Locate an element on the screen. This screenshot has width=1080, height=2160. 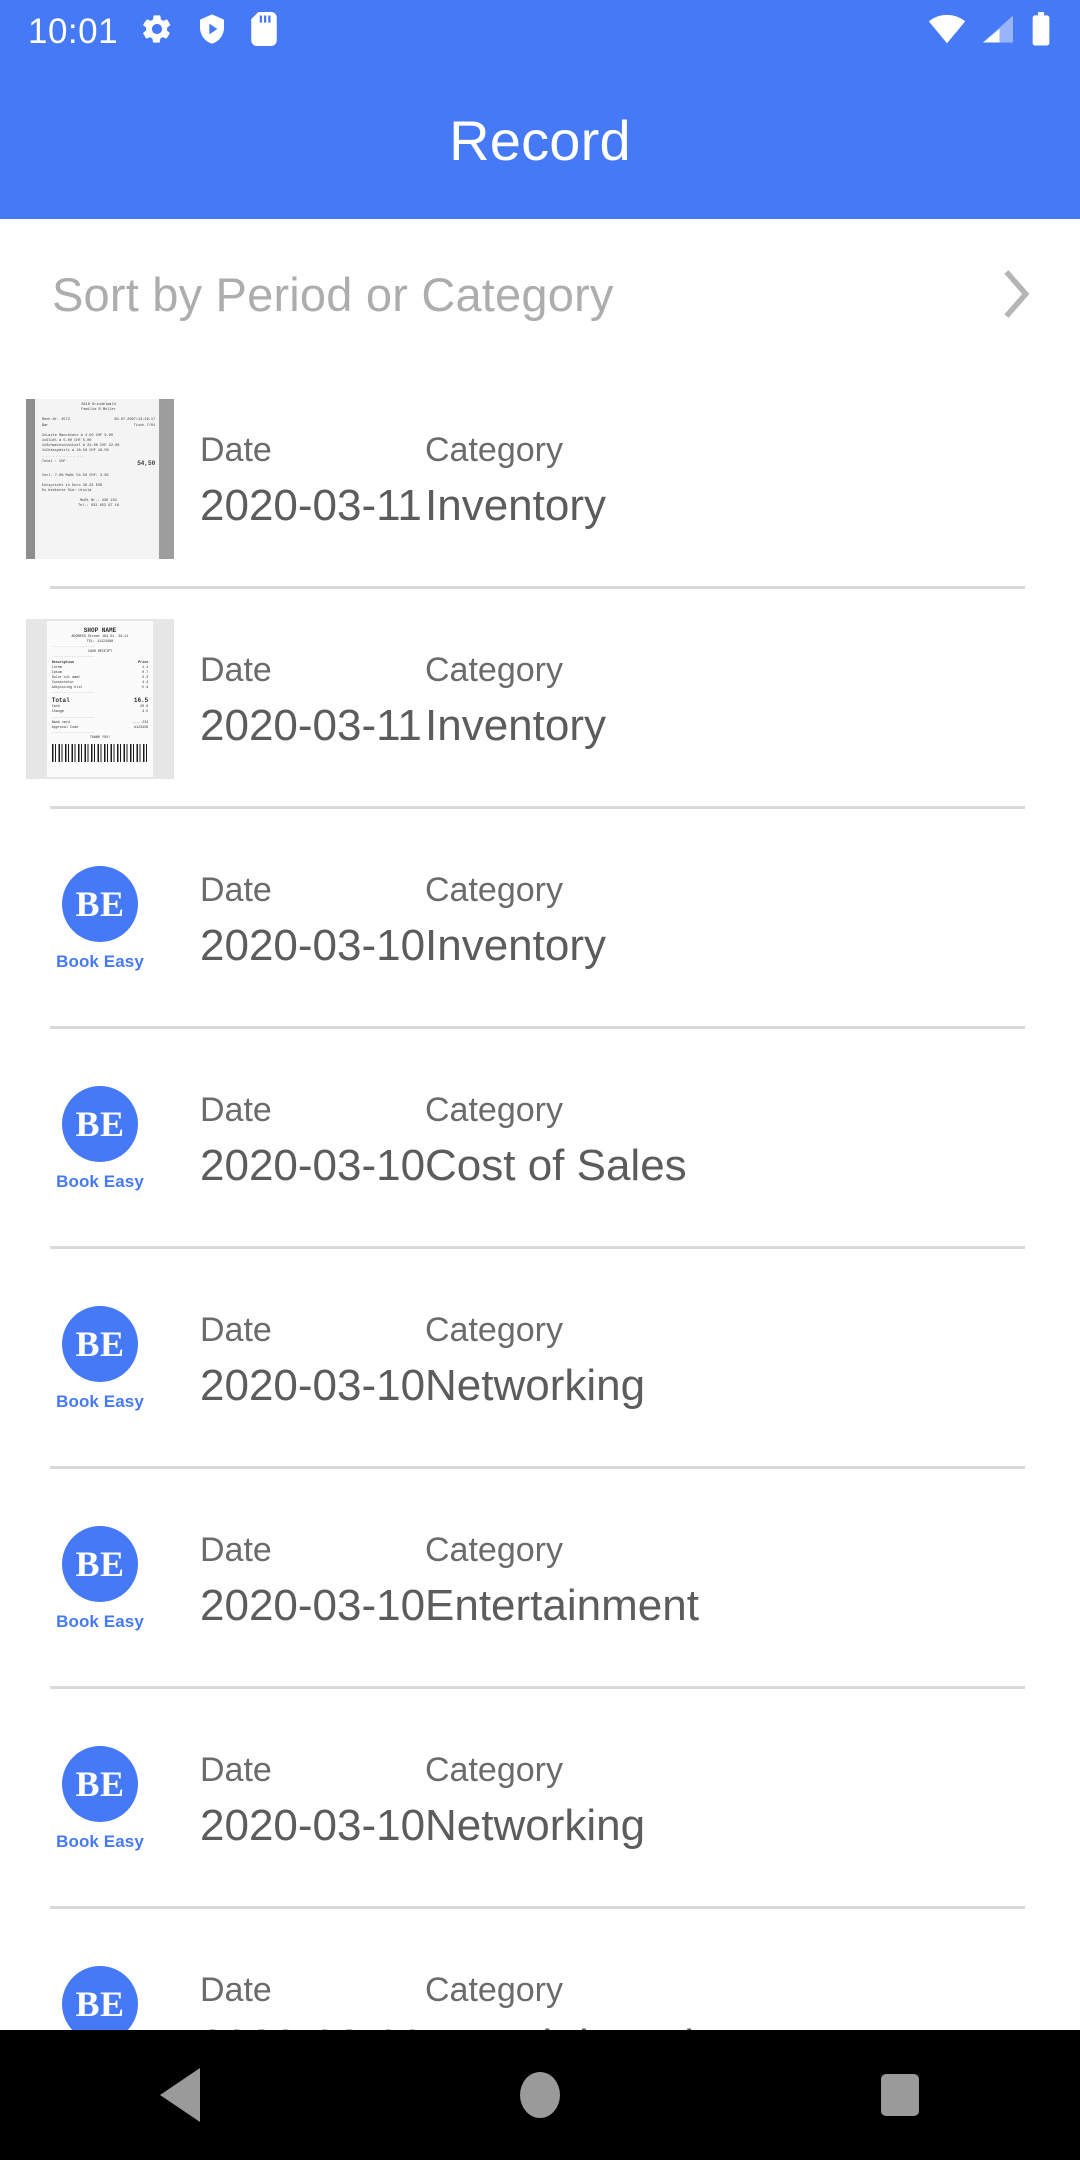
barcode-icon is located at coordinates (100, 753).